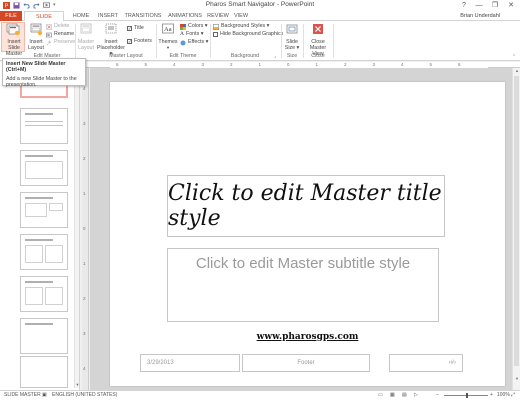  What do you see at coordinates (516, 221) in the screenshot?
I see `scrollbar-thumb` at bounding box center [516, 221].